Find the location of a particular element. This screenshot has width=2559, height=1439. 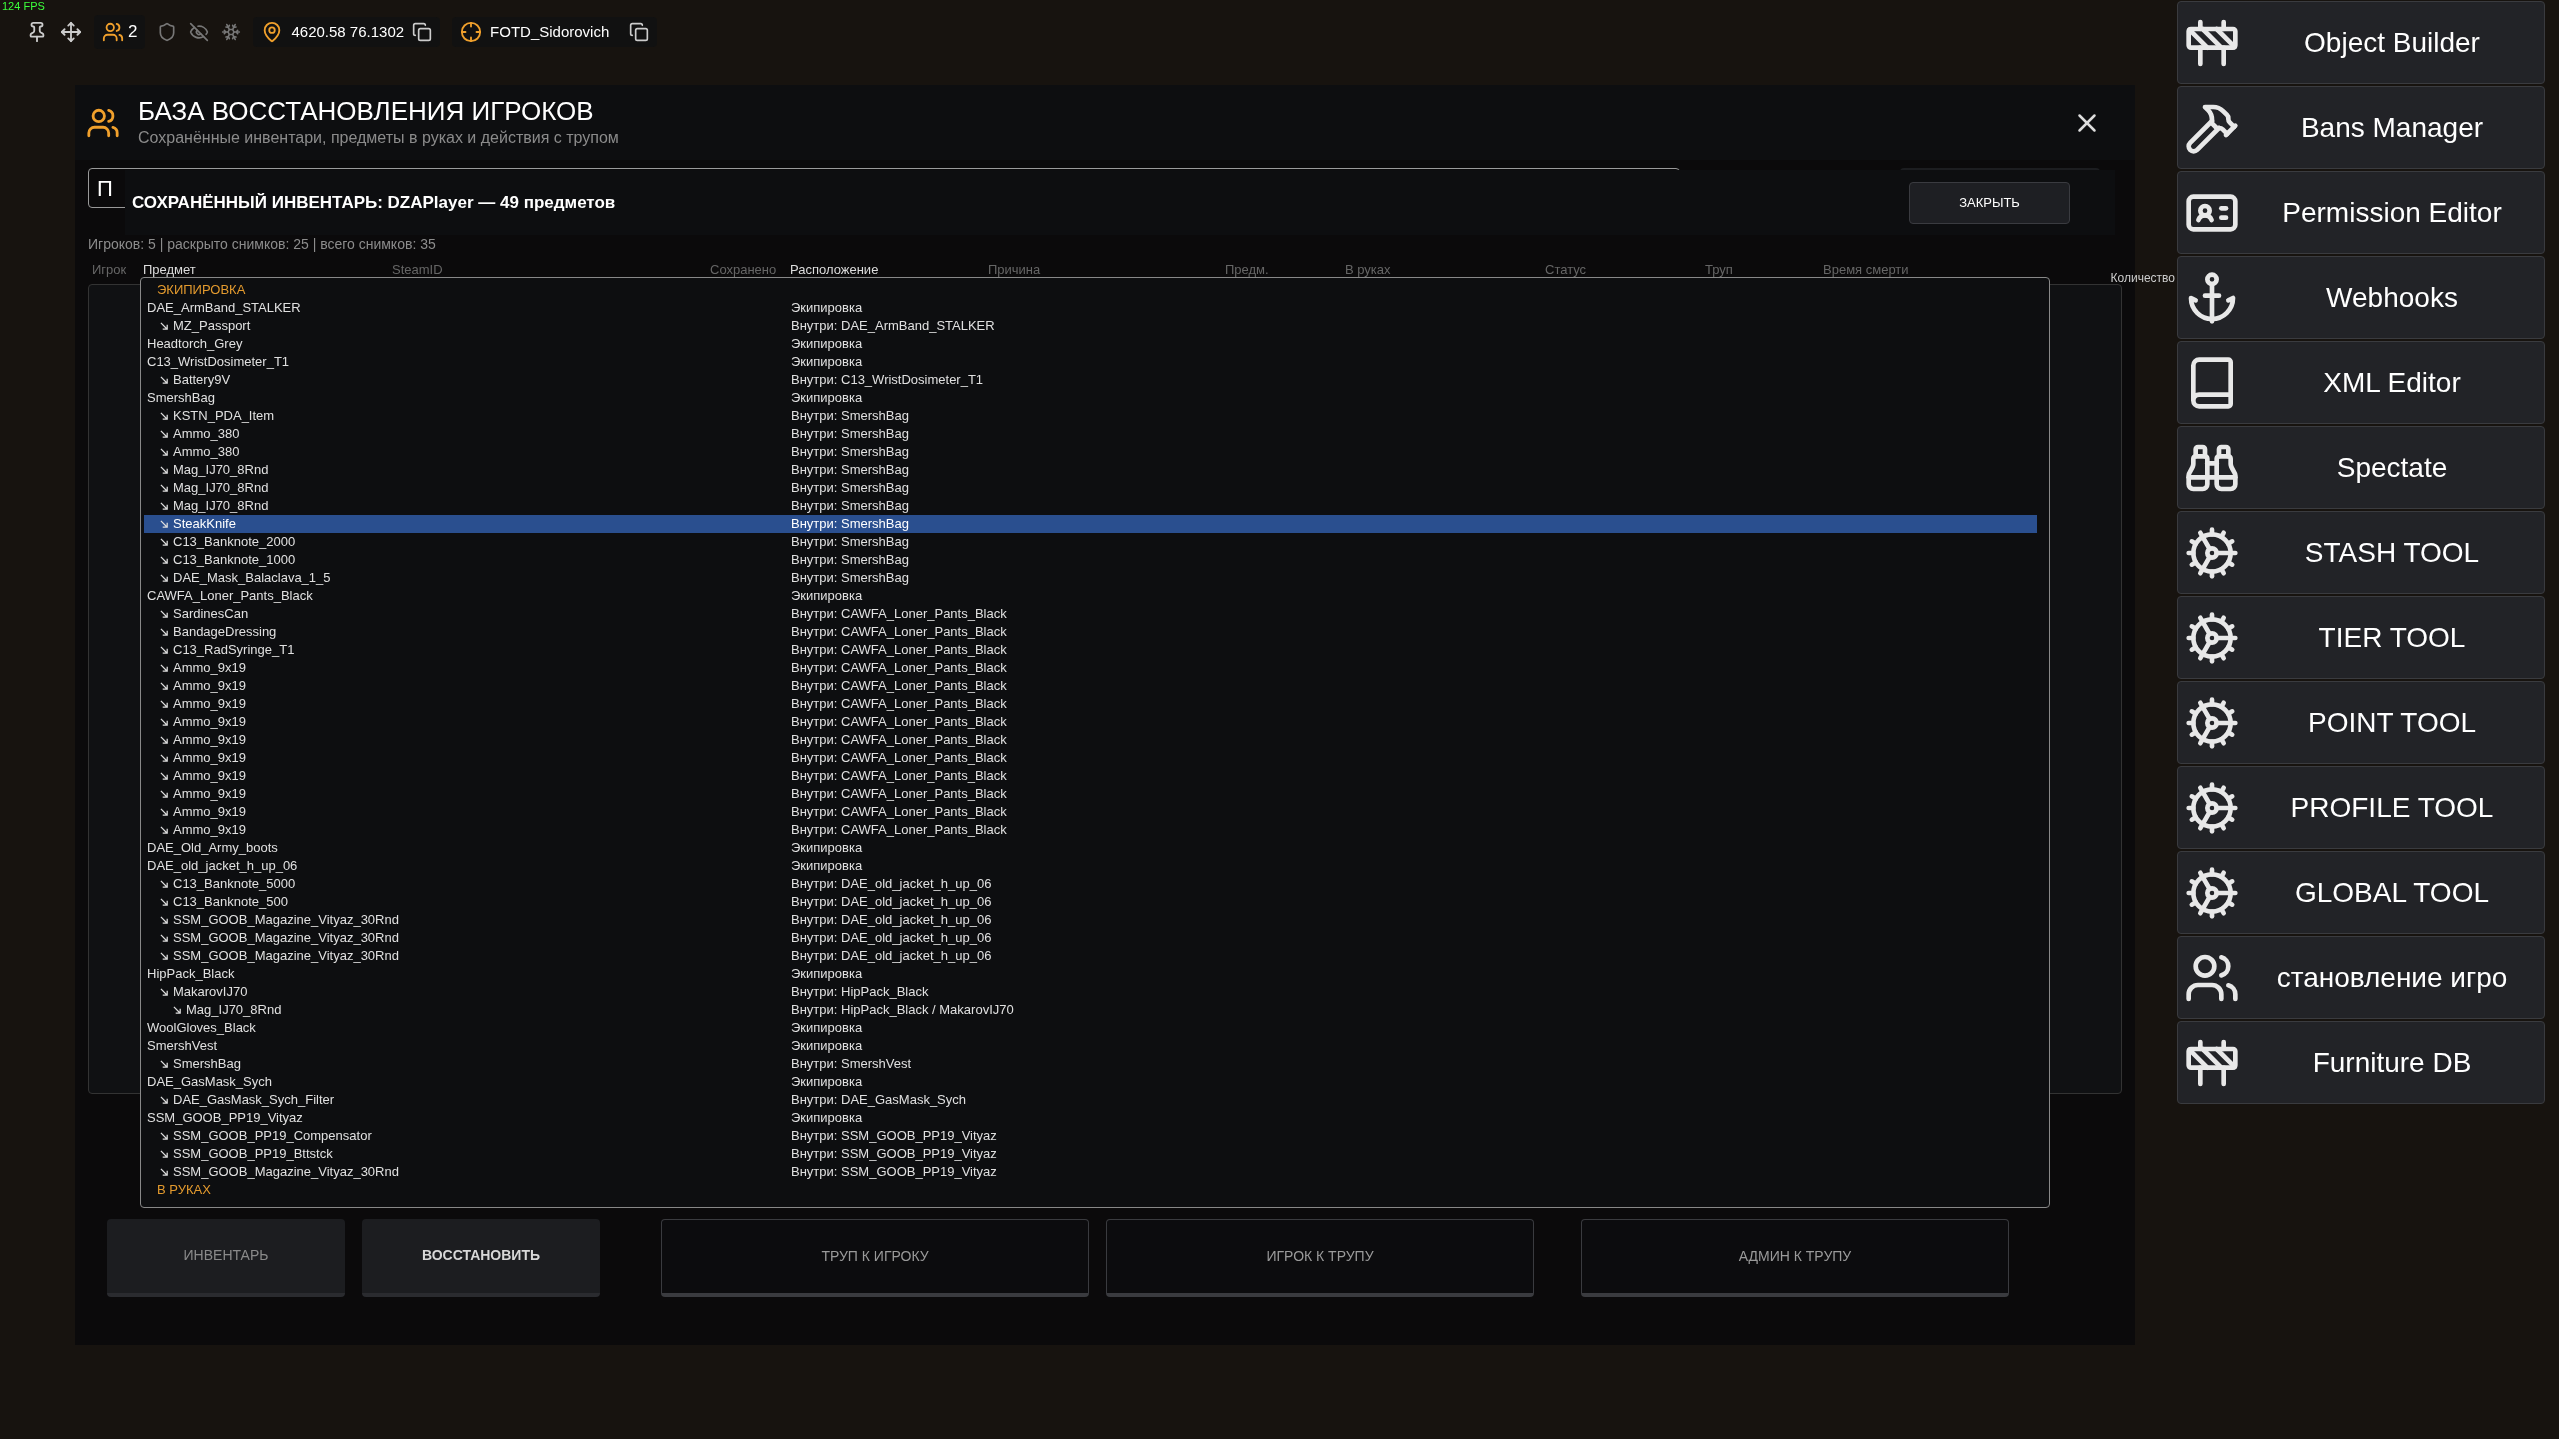

quantity-label: Количество is located at coordinates (2142, 278).